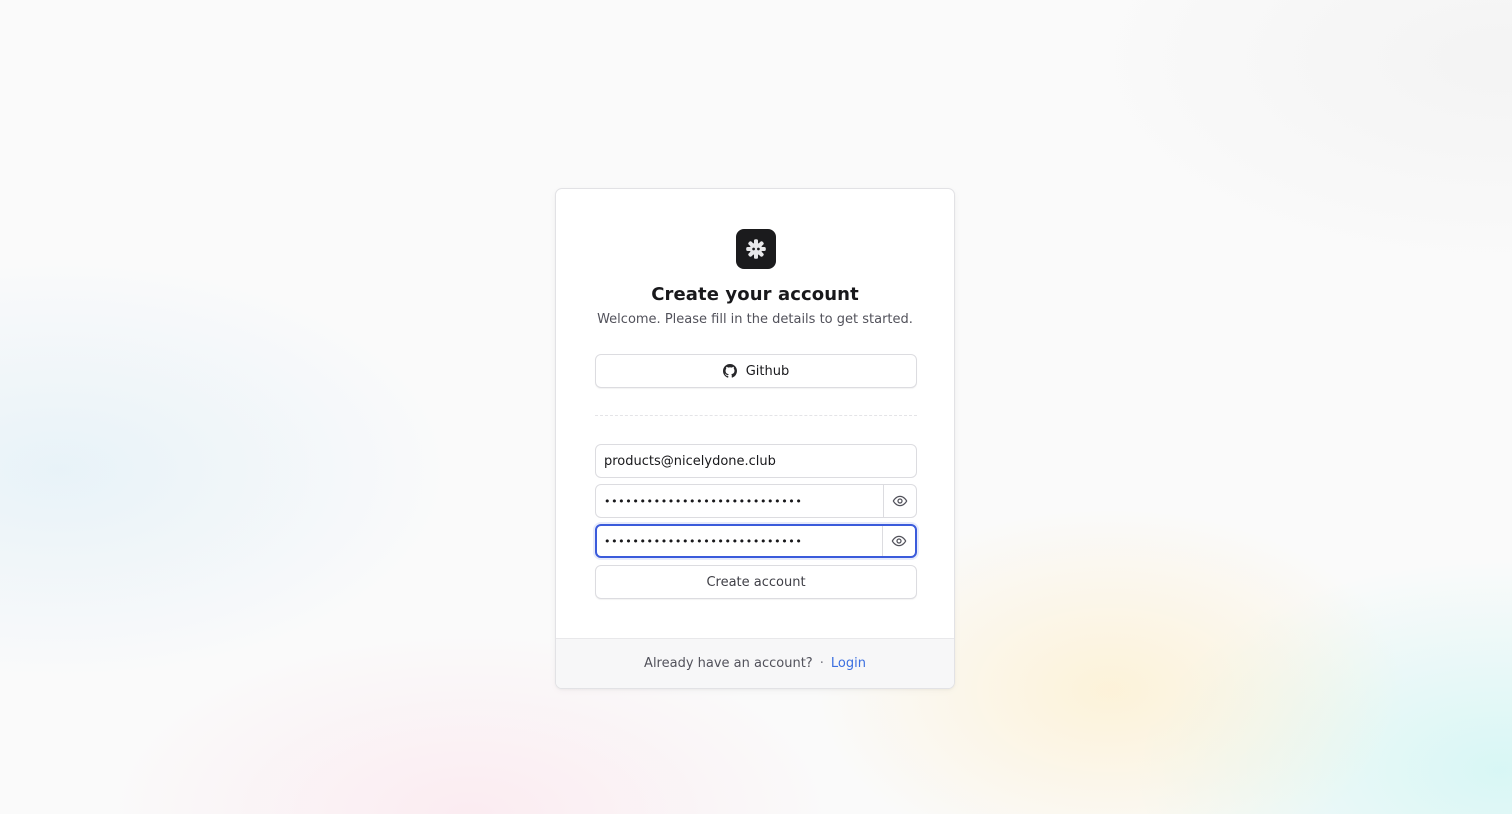  I want to click on create-account-button: Create account, so click(756, 582).